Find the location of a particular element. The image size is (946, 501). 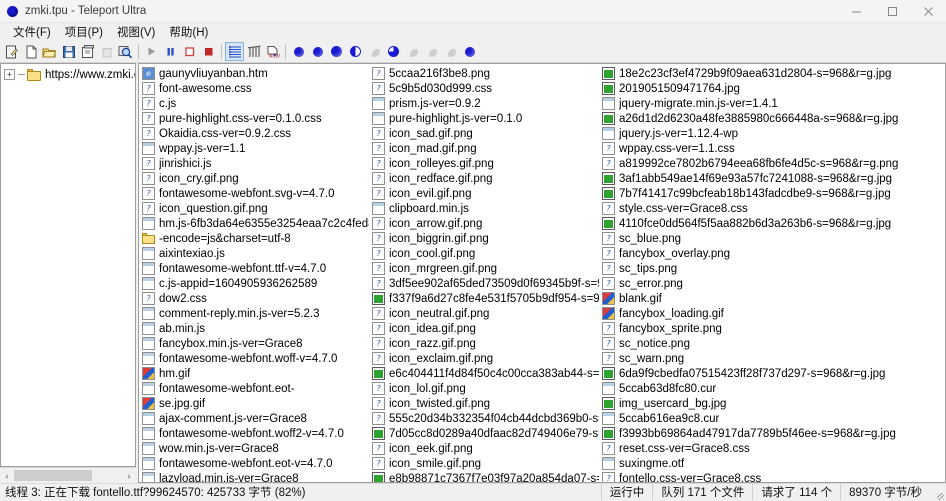

file-row: ? pure-highlight.css-ver=0.1.0.css is located at coordinates (254, 118).